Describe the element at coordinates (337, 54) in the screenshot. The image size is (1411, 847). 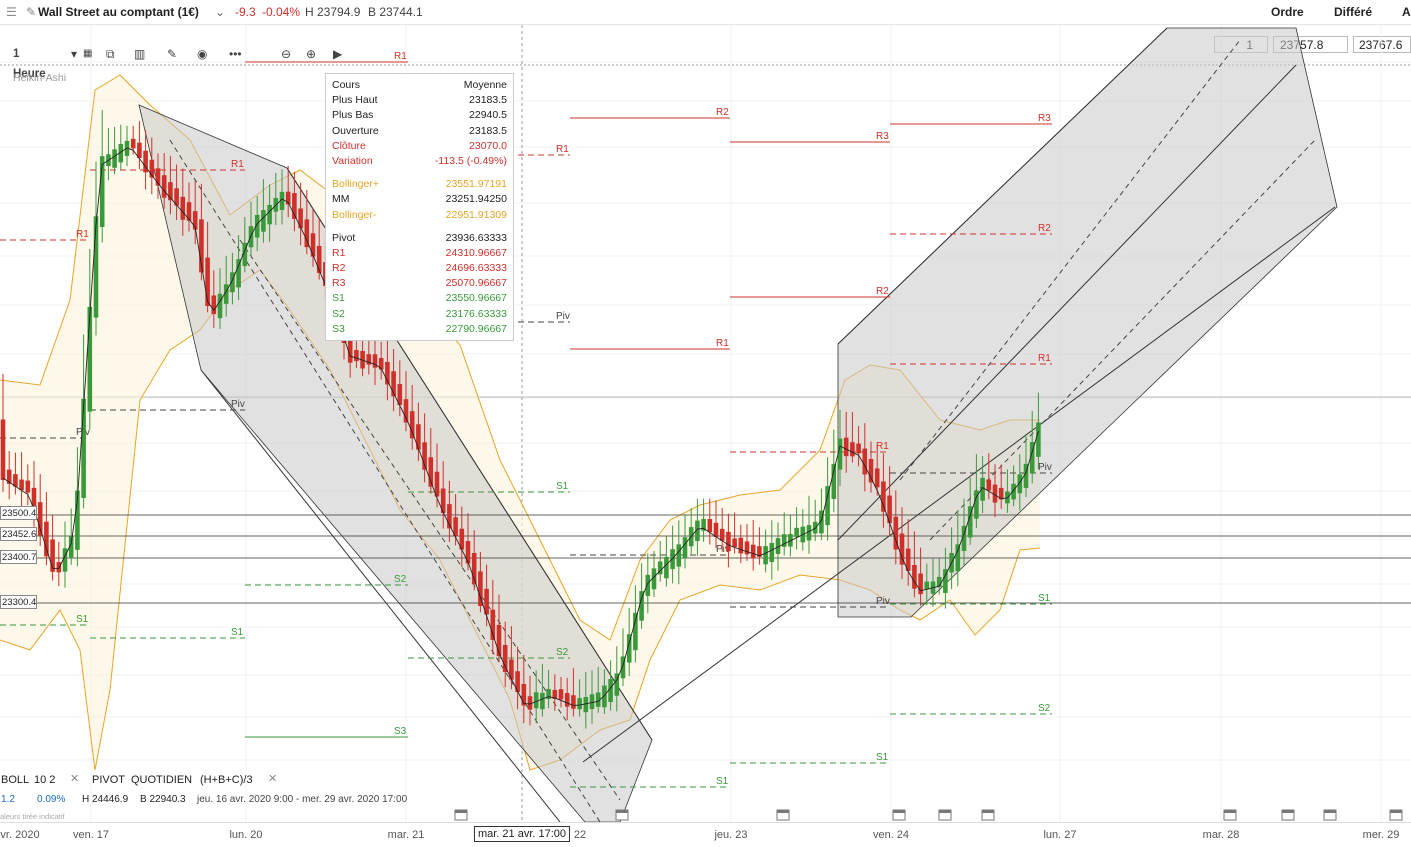
I see `play-icon: ▶` at that location.